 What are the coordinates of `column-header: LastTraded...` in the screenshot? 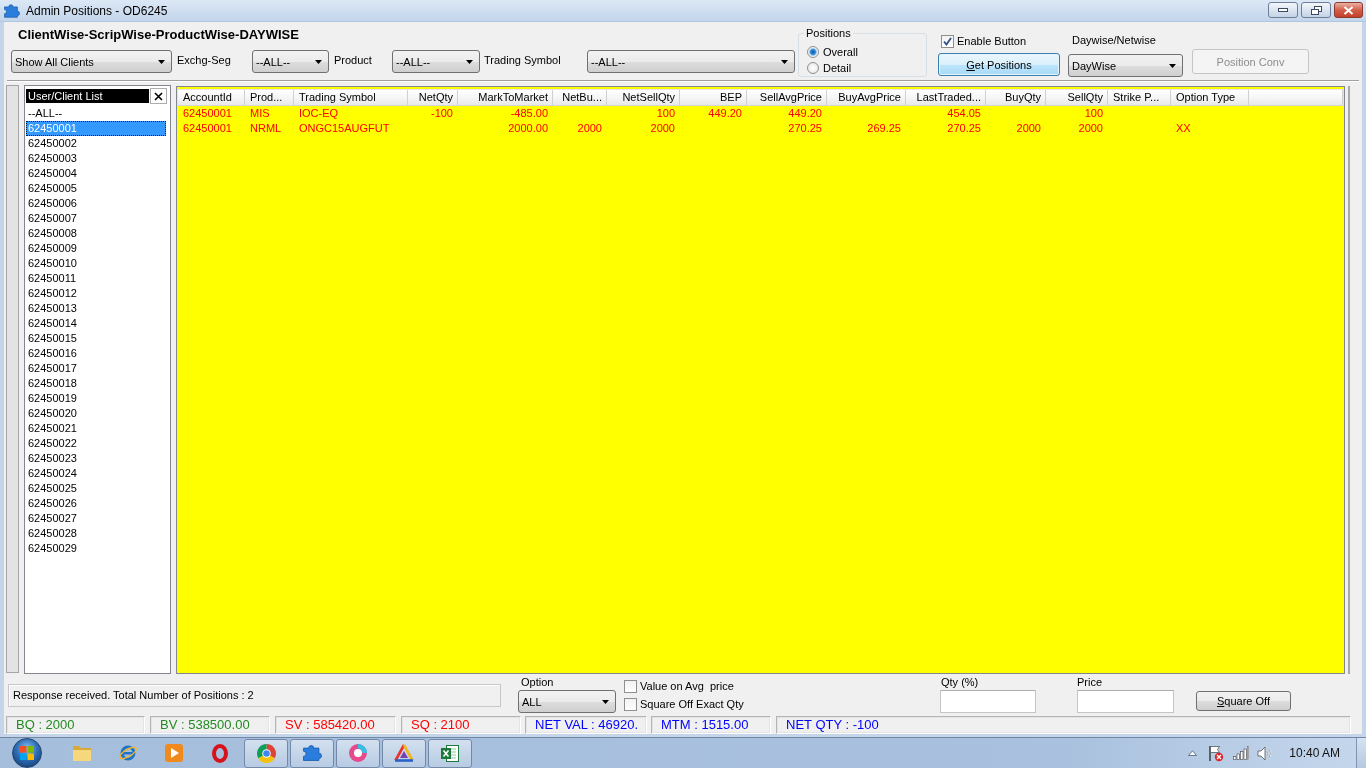 It's located at (946, 97).